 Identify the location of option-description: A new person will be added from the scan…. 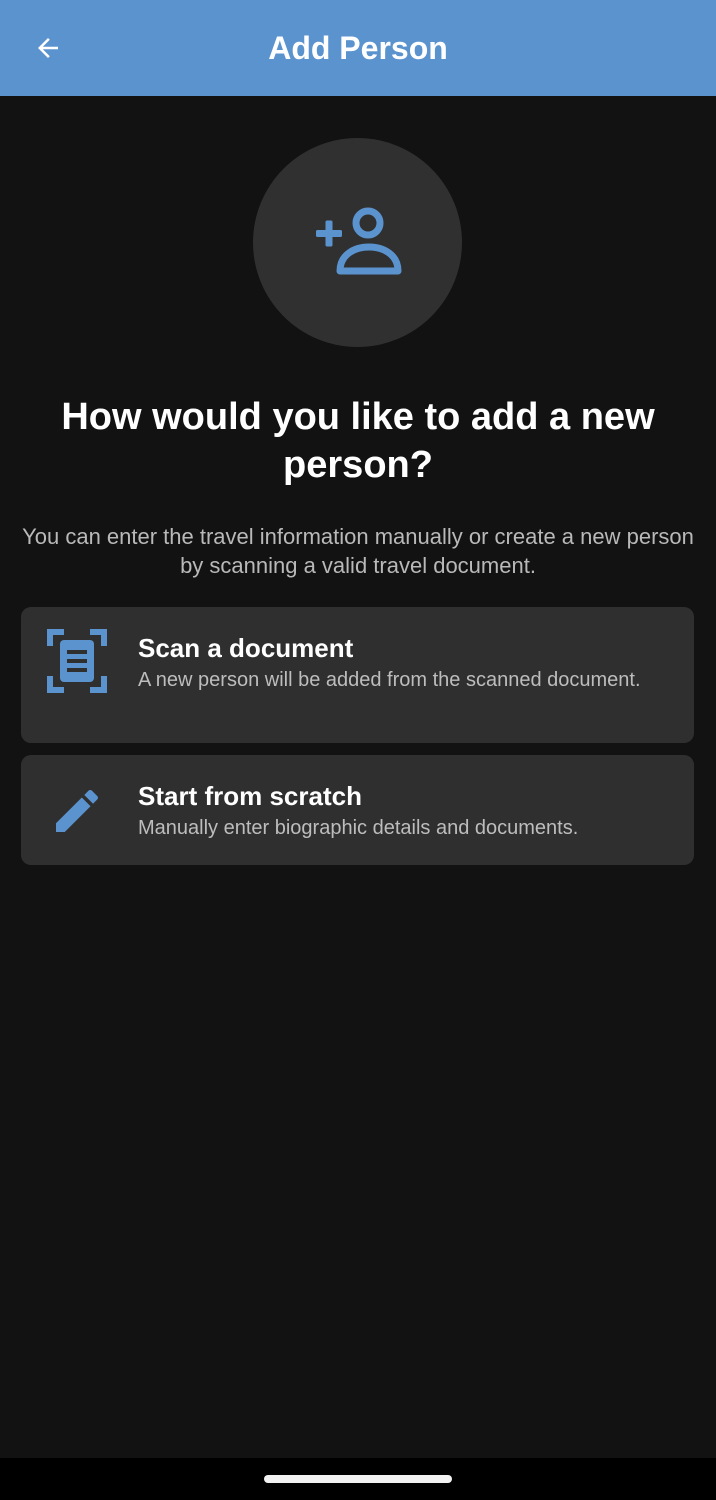
(389, 680).